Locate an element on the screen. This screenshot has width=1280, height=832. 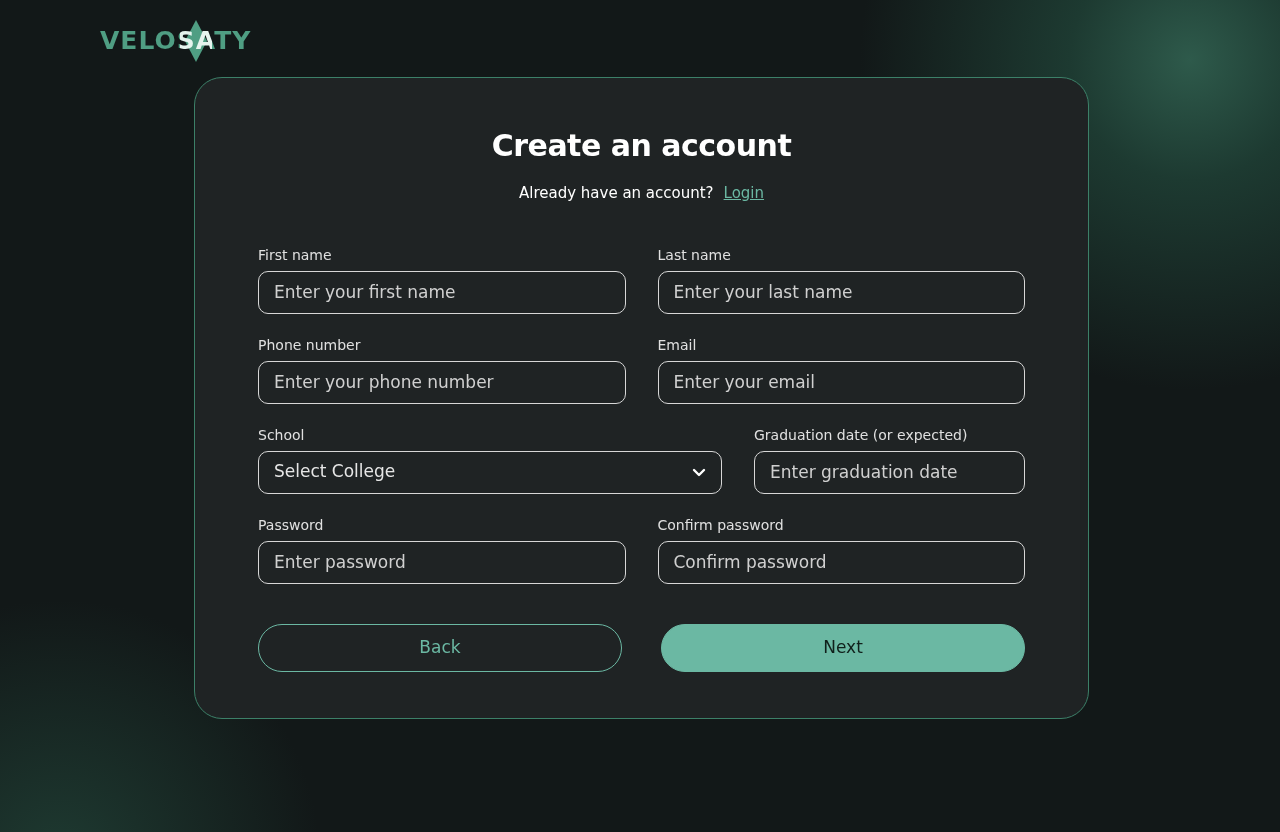
field-label: Last name is located at coordinates (694, 255).